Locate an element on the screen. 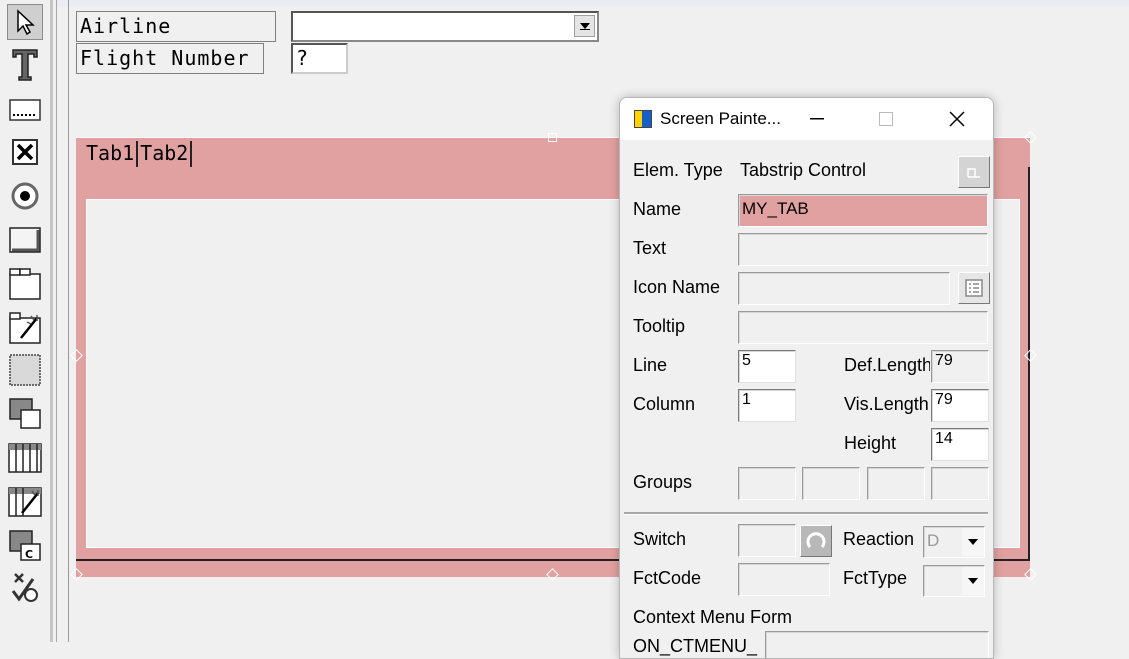 The width and height of the screenshot is (1129, 659). context-menu-field is located at coordinates (877, 644).